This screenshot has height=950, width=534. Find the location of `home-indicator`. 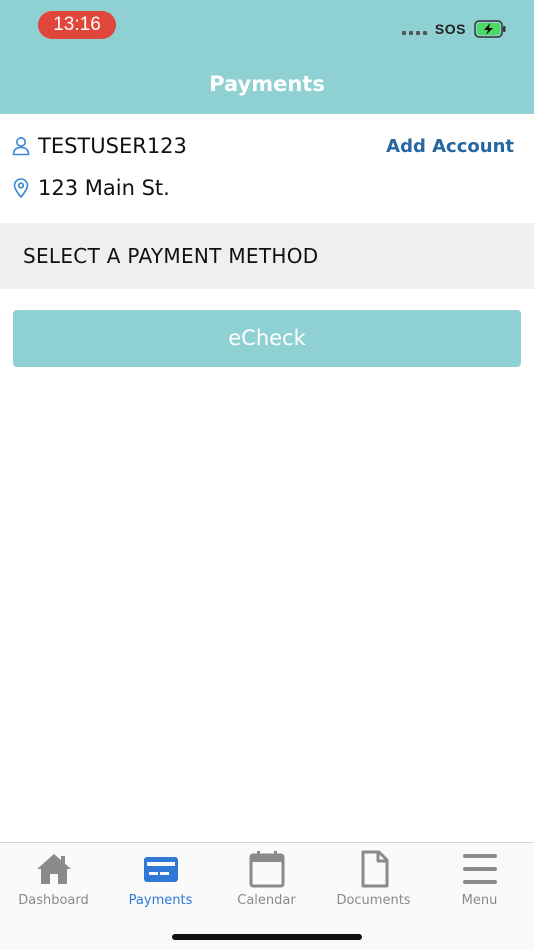

home-indicator is located at coordinates (267, 937).